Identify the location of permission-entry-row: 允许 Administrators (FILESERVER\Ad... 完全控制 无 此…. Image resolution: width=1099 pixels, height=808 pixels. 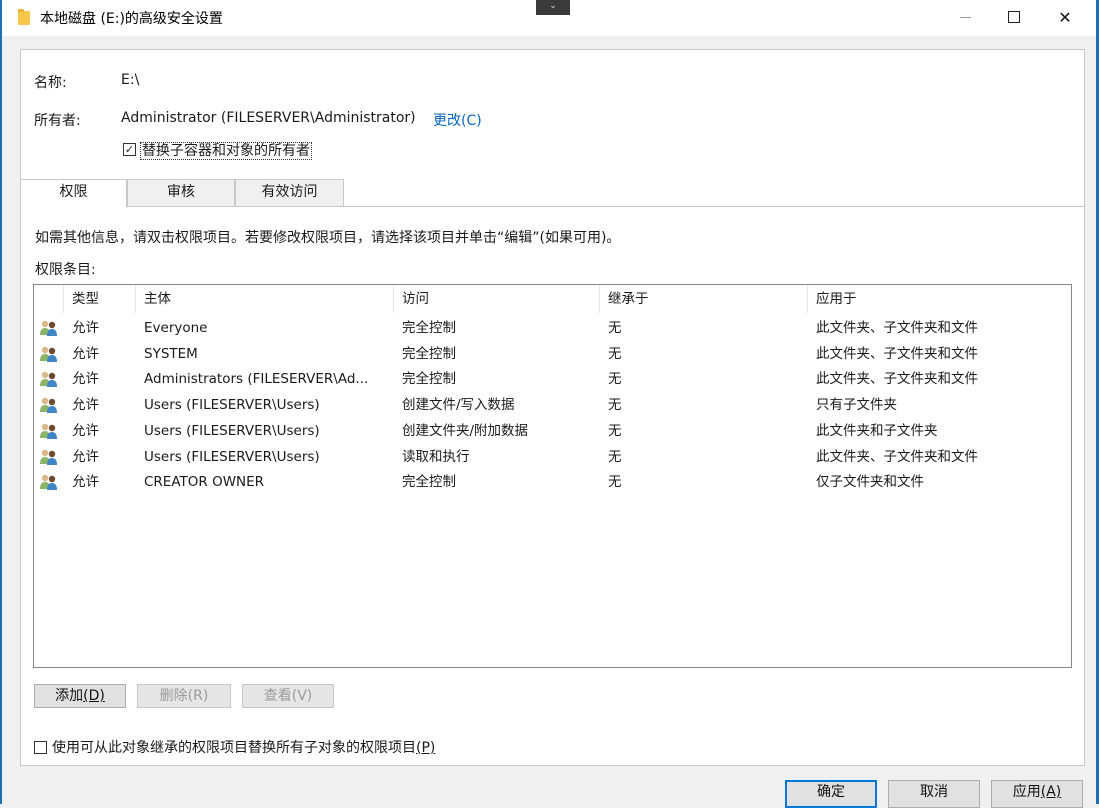
(552, 379).